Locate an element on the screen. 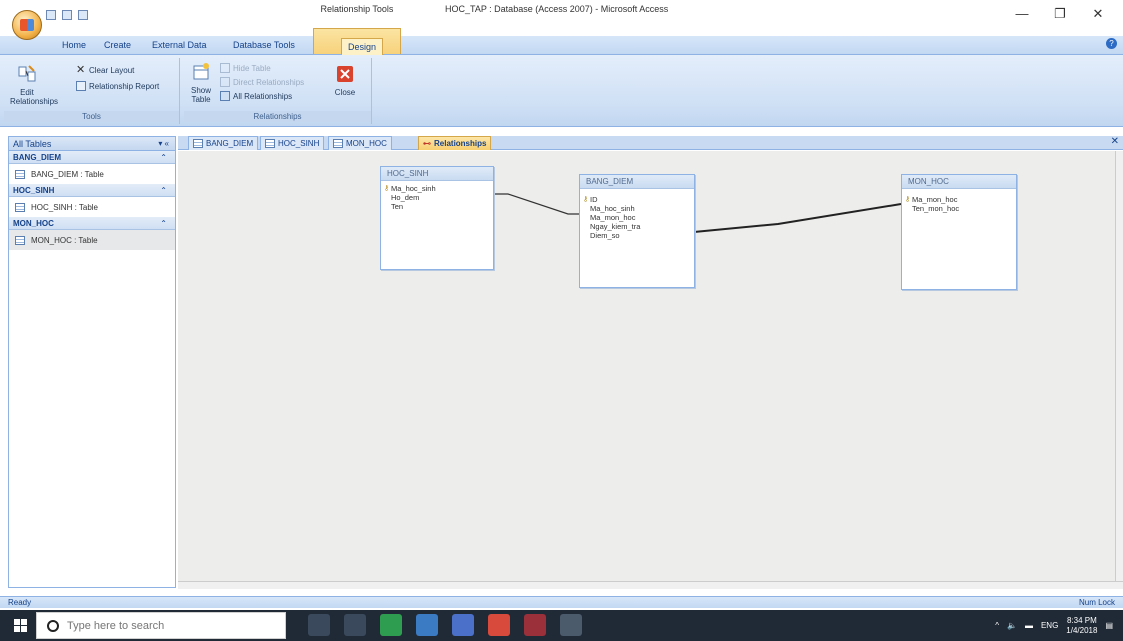  notifications-icon: ▤ is located at coordinates (1109, 625).